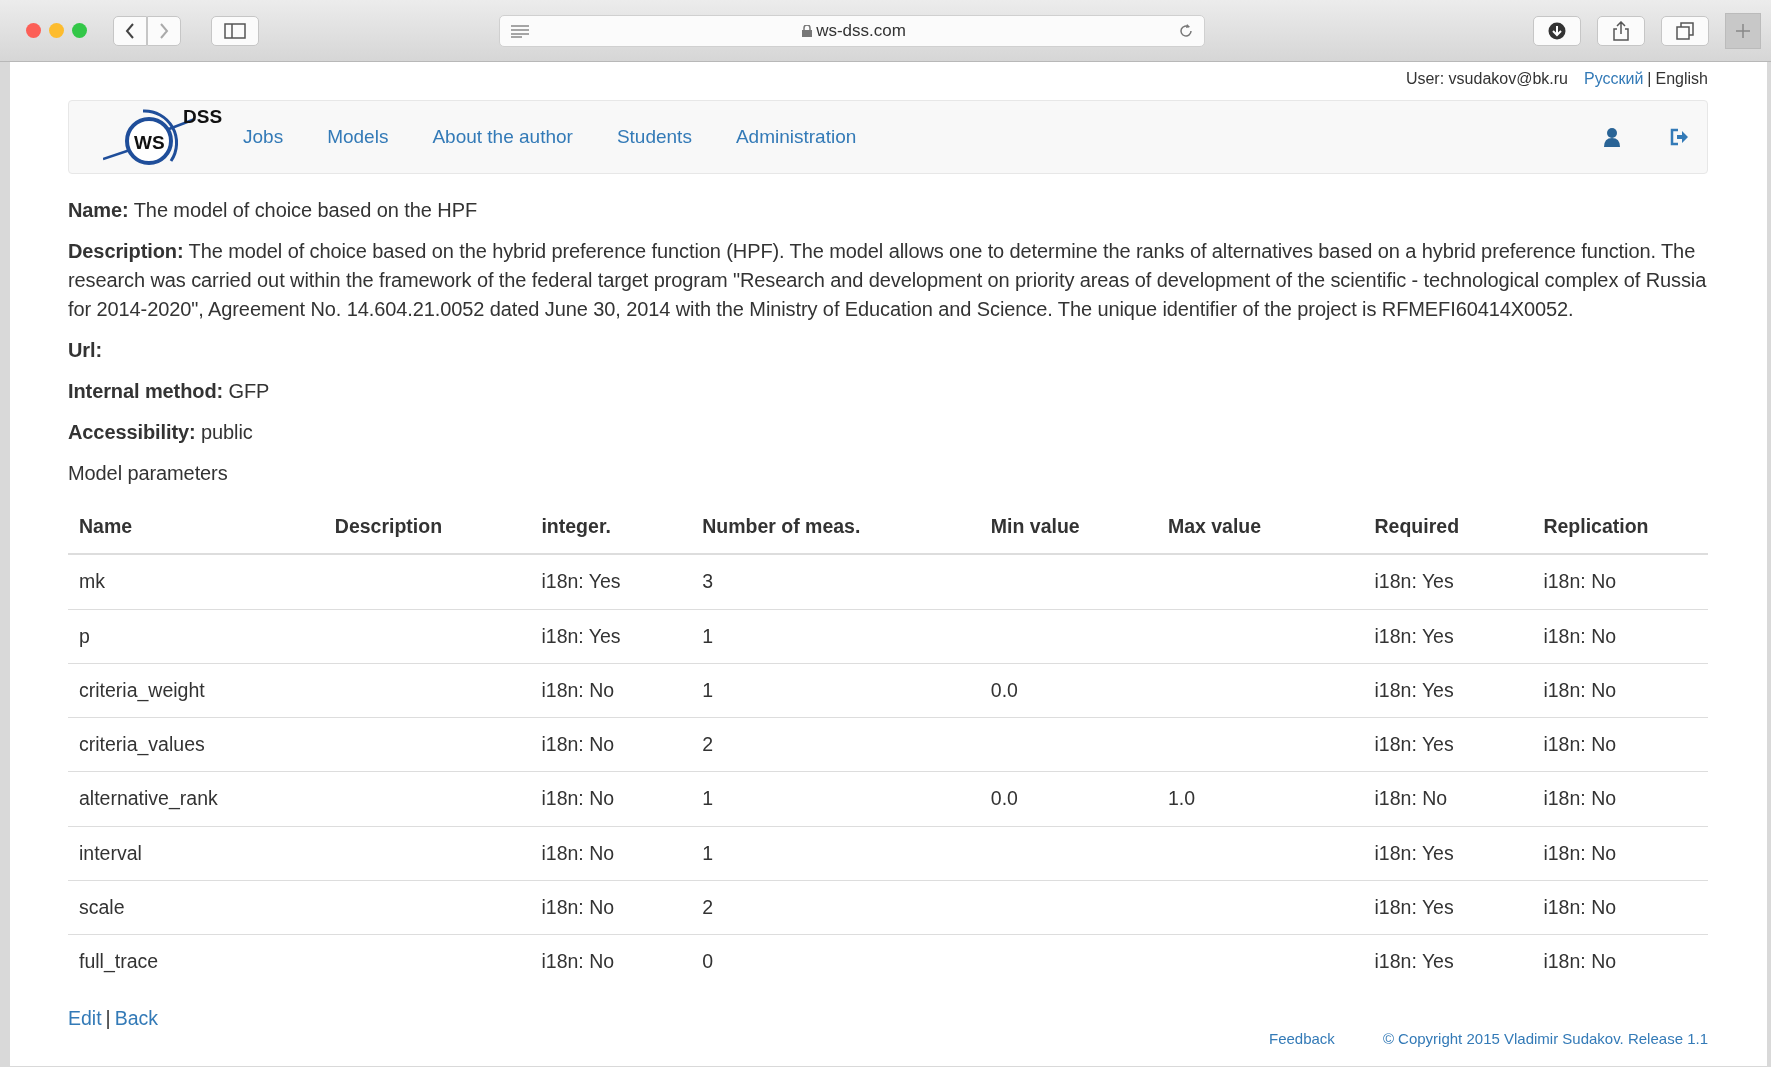 The width and height of the screenshot is (1771, 1067). I want to click on column-header: Description, so click(427, 527).